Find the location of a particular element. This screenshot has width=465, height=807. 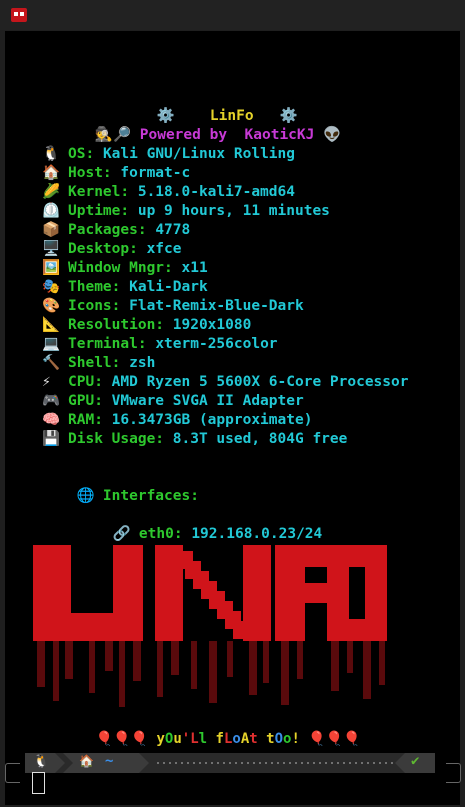

info-line: 🎨 Icons: Flat-Remix-Blue-Dark is located at coordinates (173, 306).